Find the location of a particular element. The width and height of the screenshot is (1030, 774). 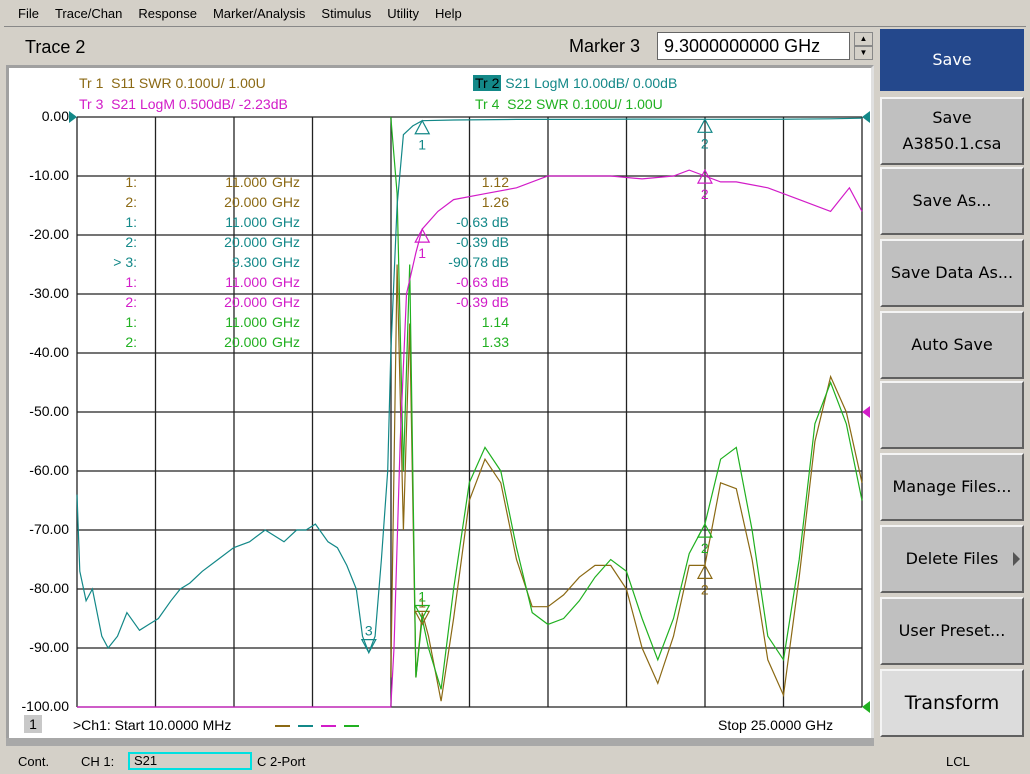

marker-spinner: ▲ ▼ is located at coordinates (863, 46).